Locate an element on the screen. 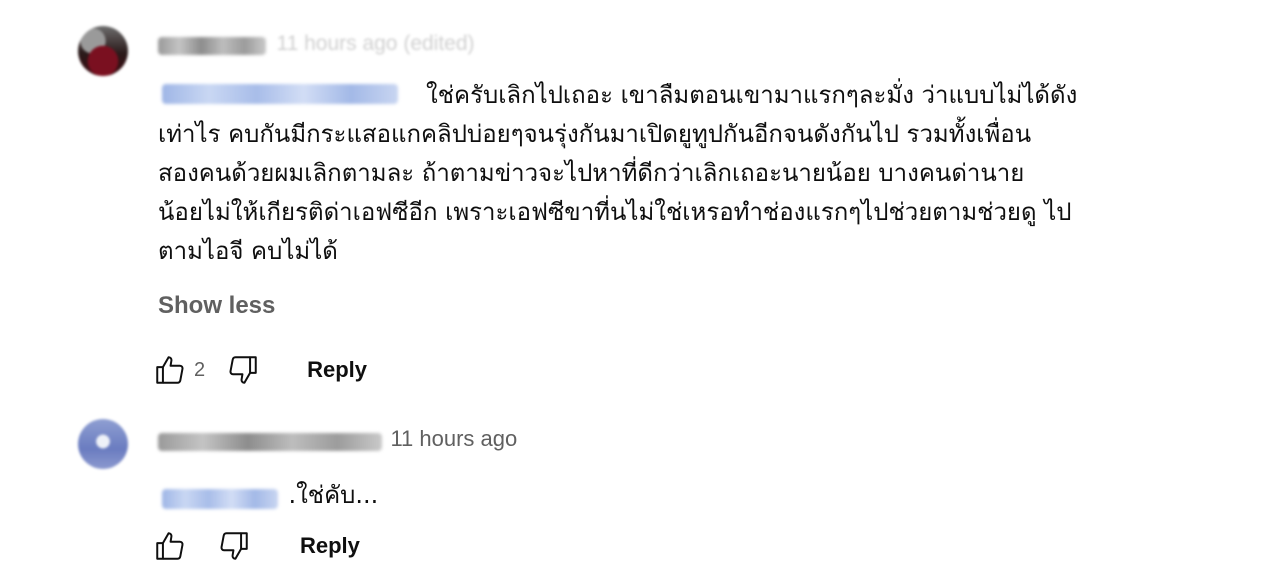 The width and height of the screenshot is (1280, 571). comment-header: 11 hours ago (edited) is located at coordinates (316, 44).